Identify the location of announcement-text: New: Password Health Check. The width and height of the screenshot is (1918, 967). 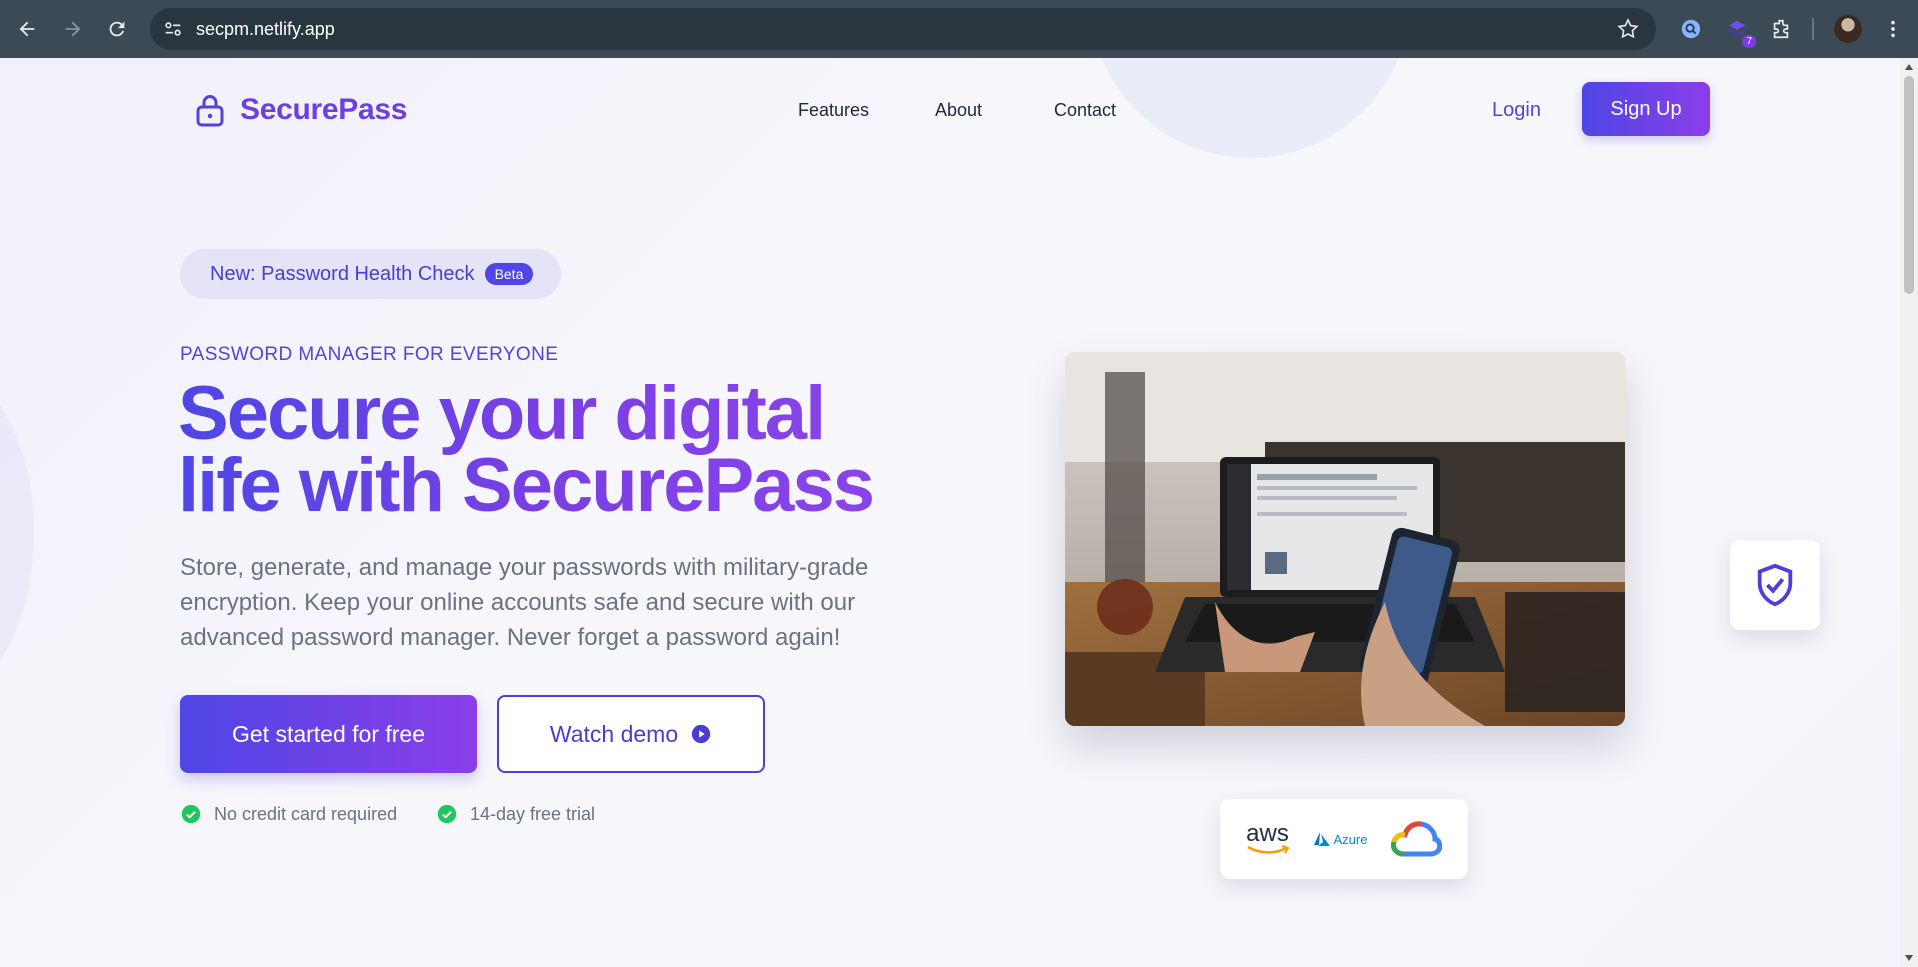
(342, 273).